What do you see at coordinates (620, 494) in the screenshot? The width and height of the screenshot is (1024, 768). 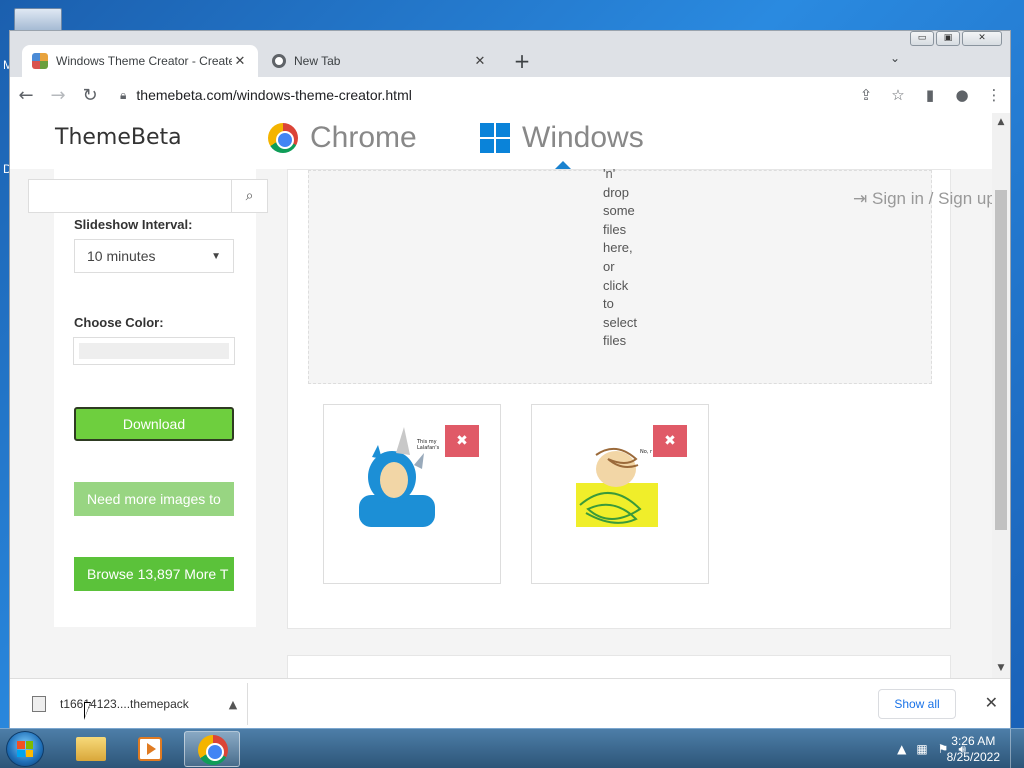 I see `uploaded-image-thumbnail: No, r ✖` at bounding box center [620, 494].